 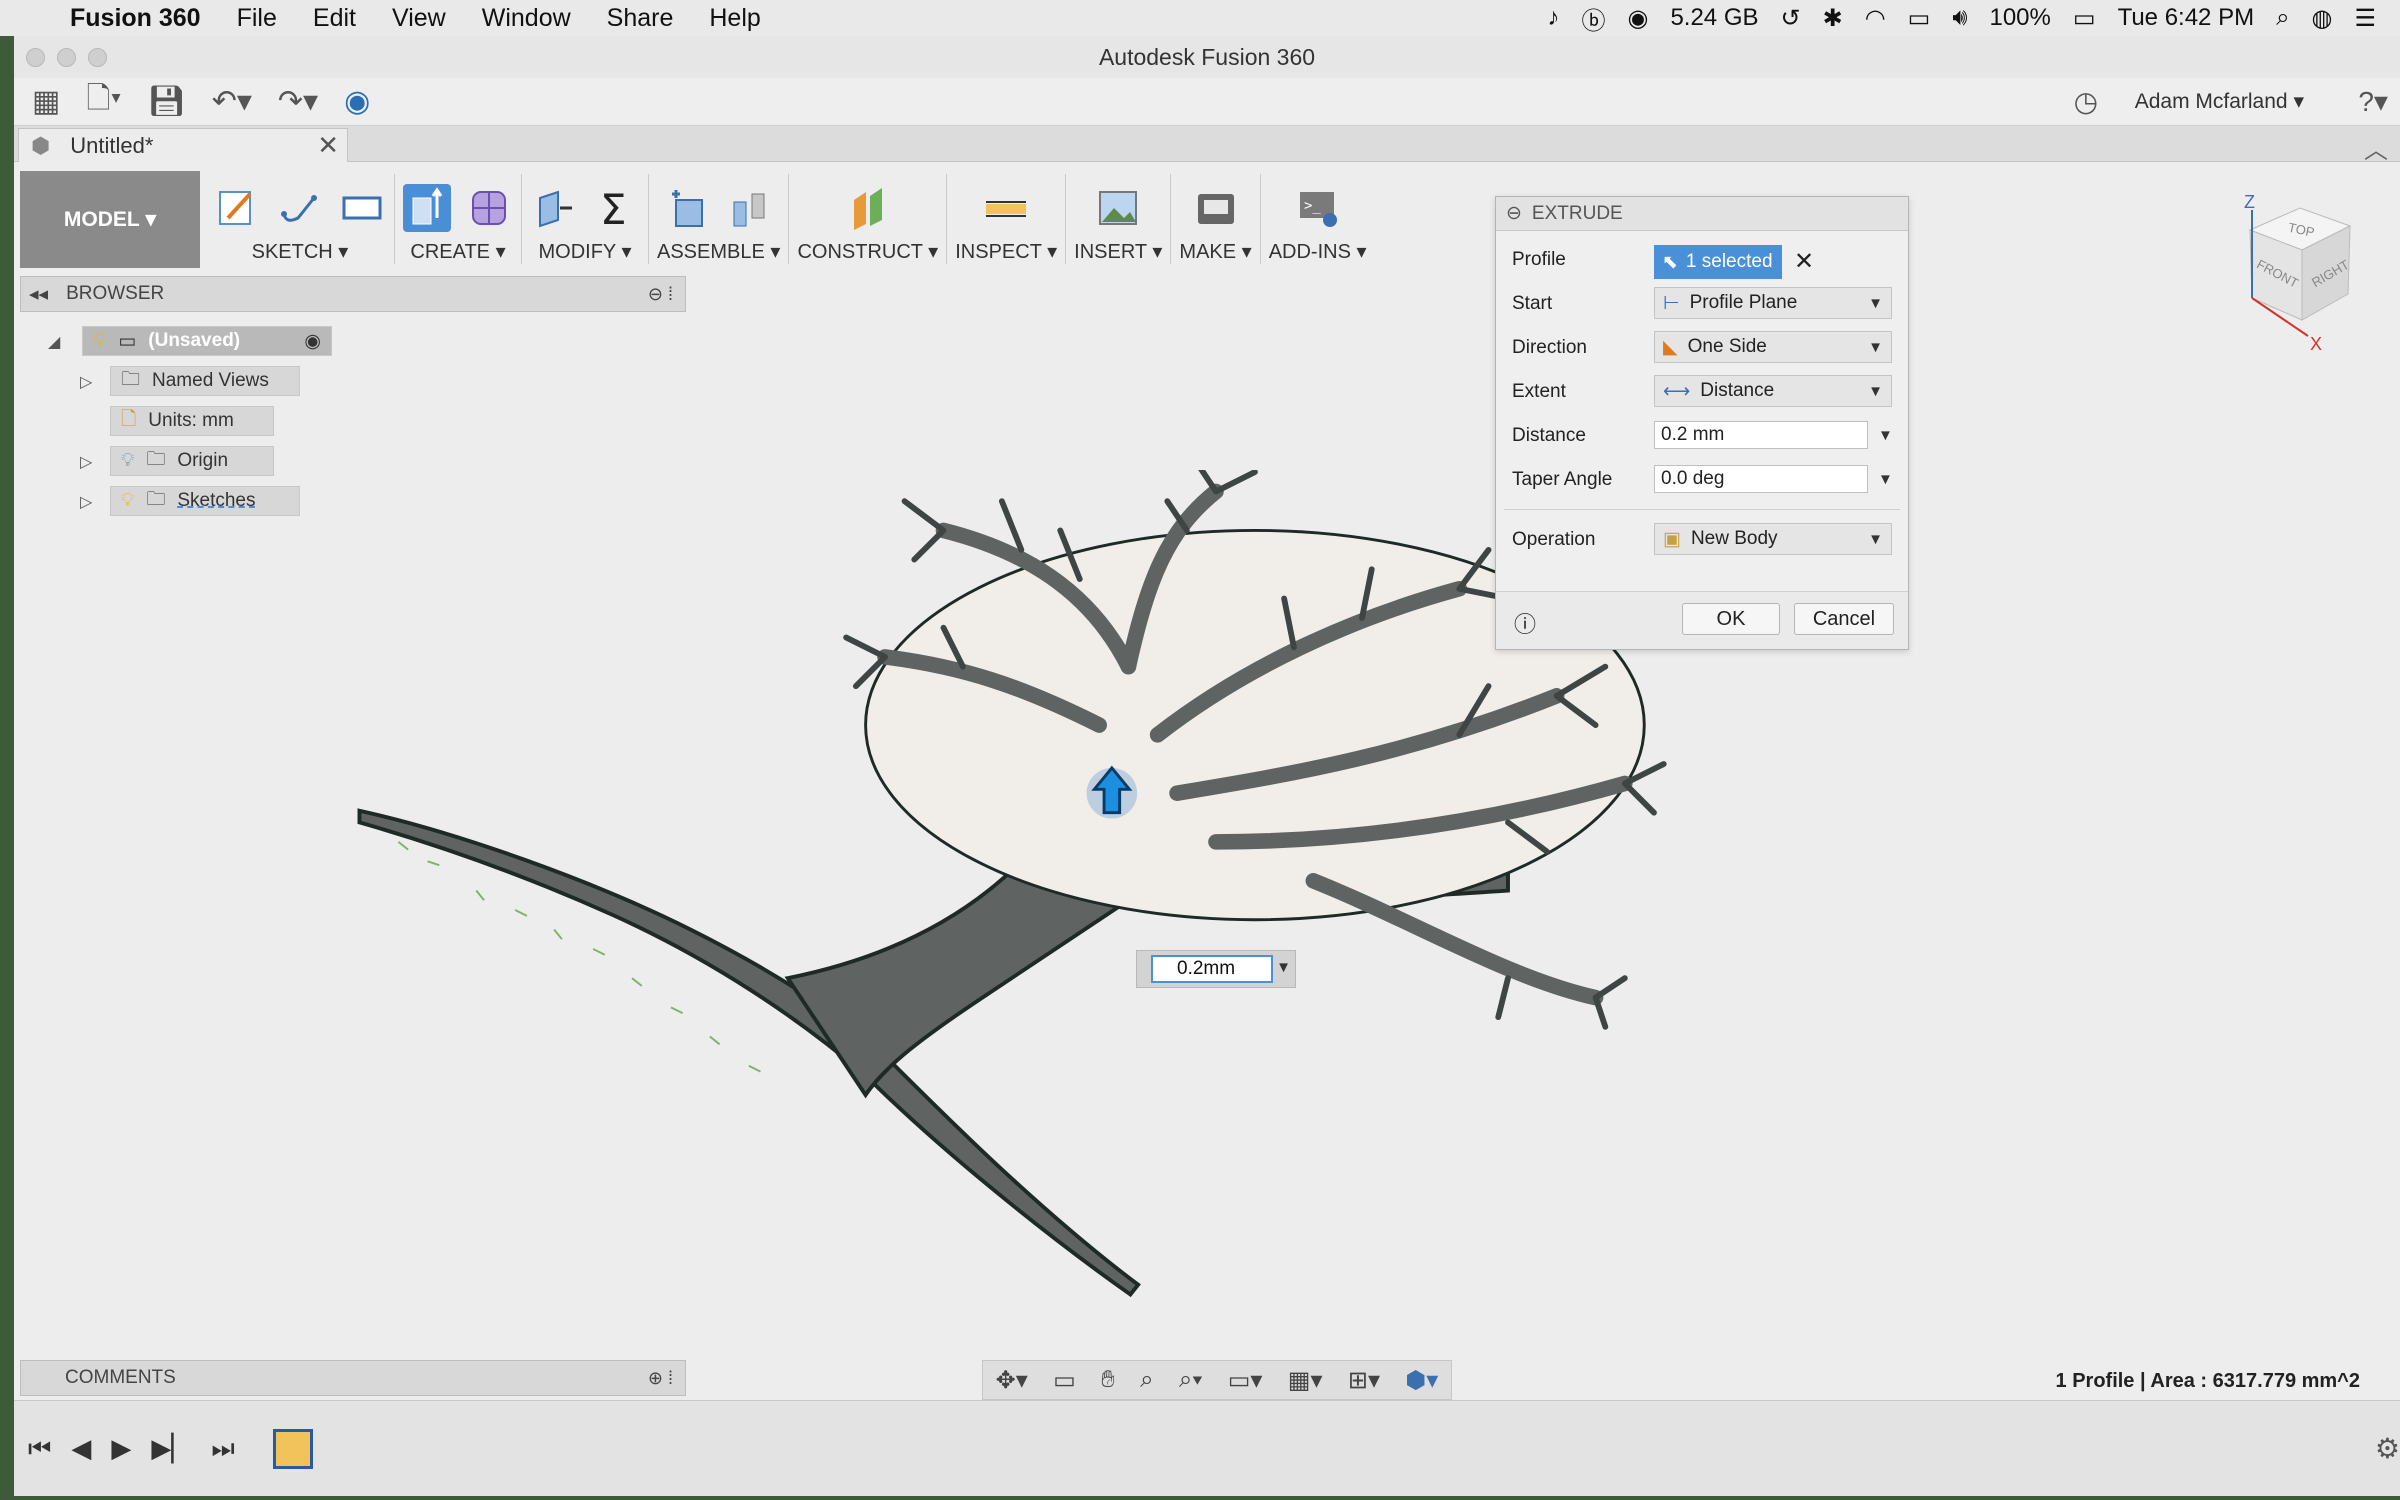 What do you see at coordinates (1118, 251) in the screenshot?
I see `insert-group-label: INSERT ▾` at bounding box center [1118, 251].